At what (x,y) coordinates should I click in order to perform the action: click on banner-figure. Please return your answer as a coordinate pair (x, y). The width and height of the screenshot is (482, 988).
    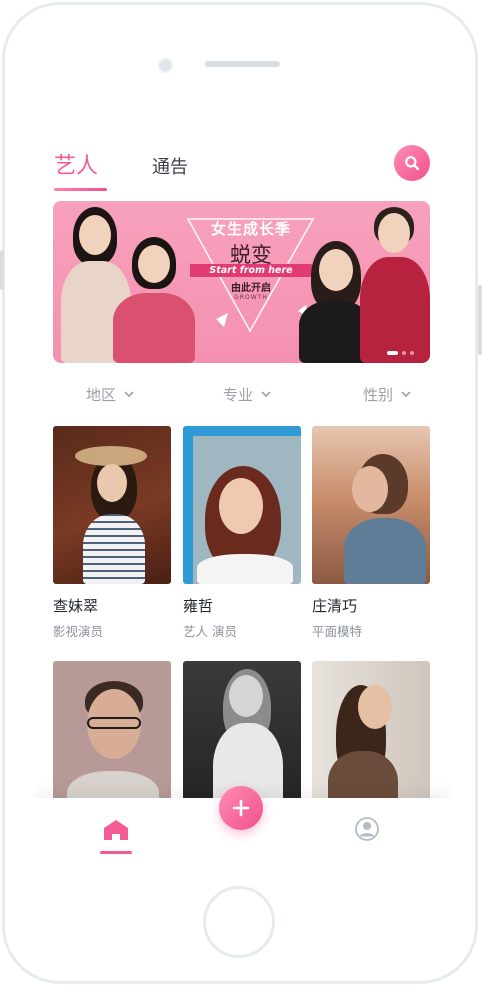
    Looking at the image, I should click on (394, 282).